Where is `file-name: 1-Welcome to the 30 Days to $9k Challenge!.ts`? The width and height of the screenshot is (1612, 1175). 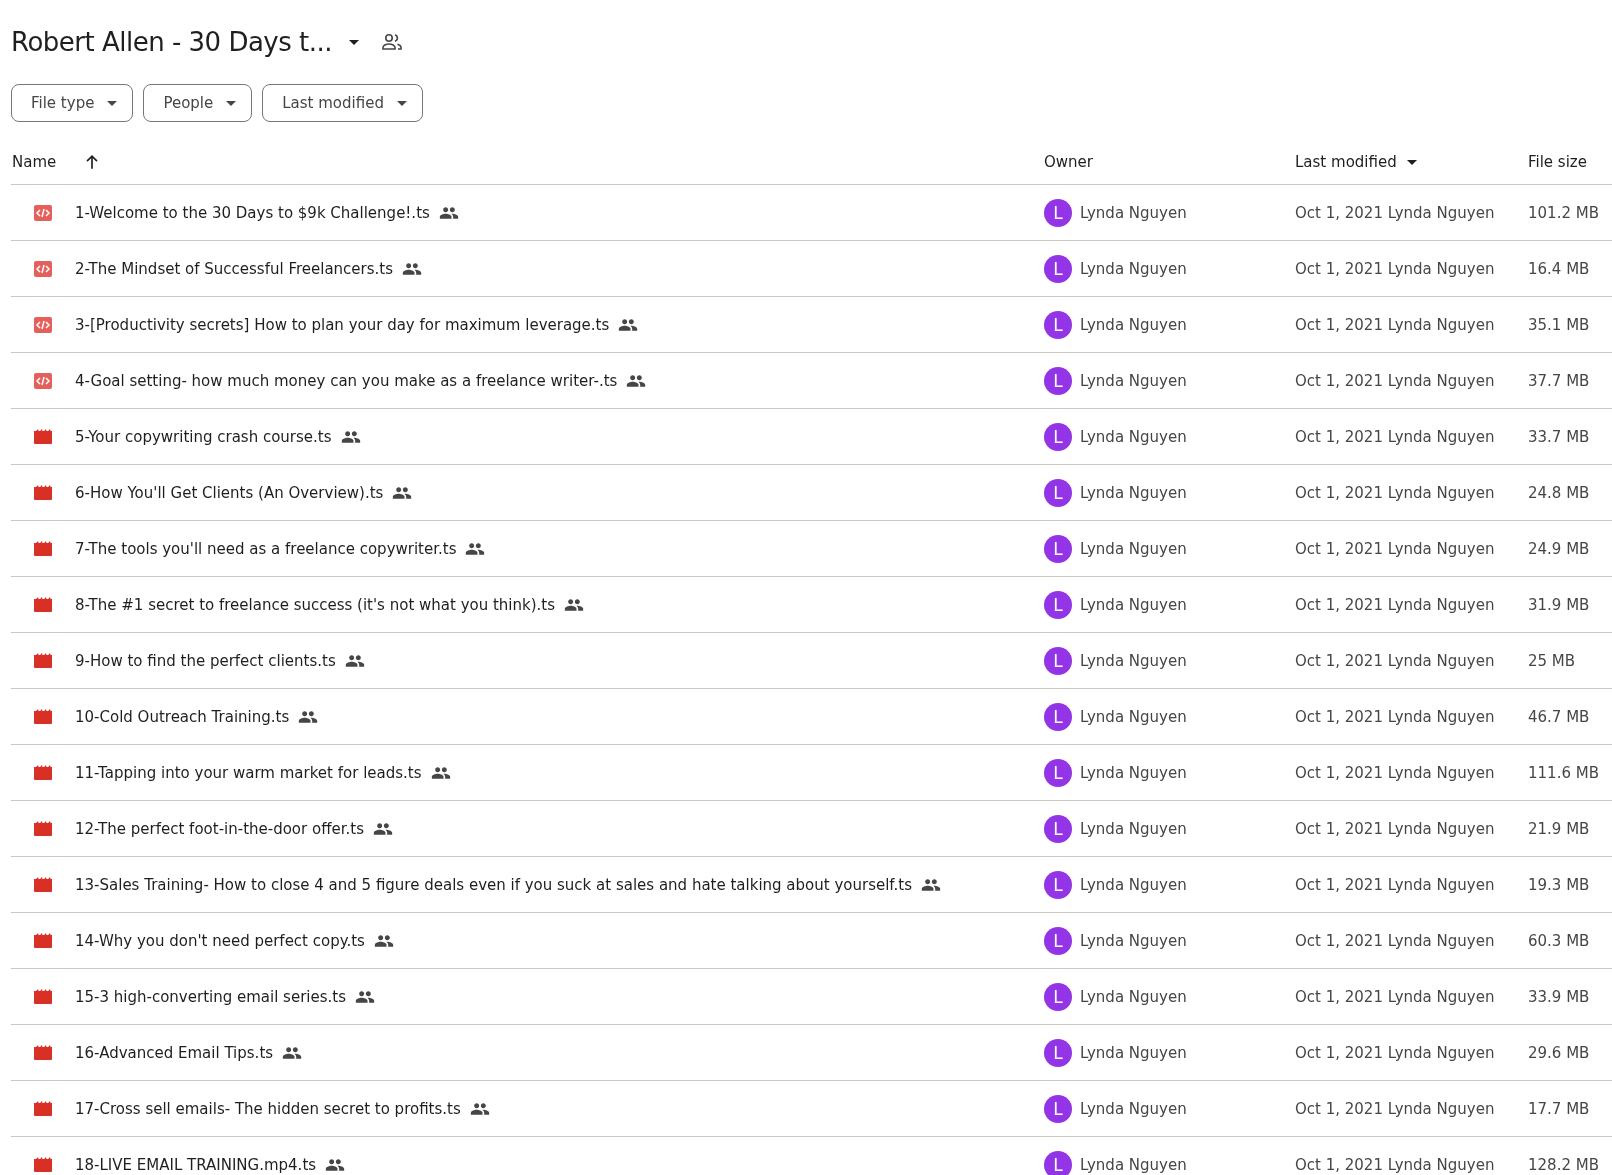 file-name: 1-Welcome to the 30 Days to $9k Challenge!.ts is located at coordinates (252, 212).